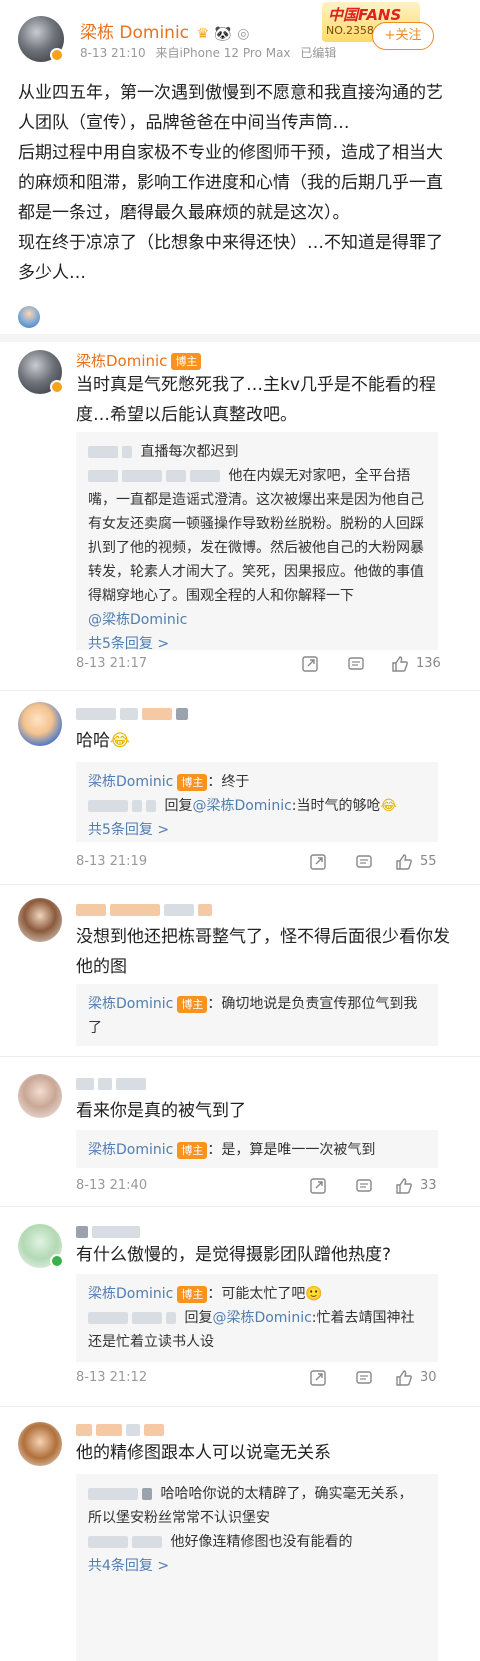  Describe the element at coordinates (223, 53) in the screenshot. I see `post-source: 来自iPhone 12 Pro Max` at that location.